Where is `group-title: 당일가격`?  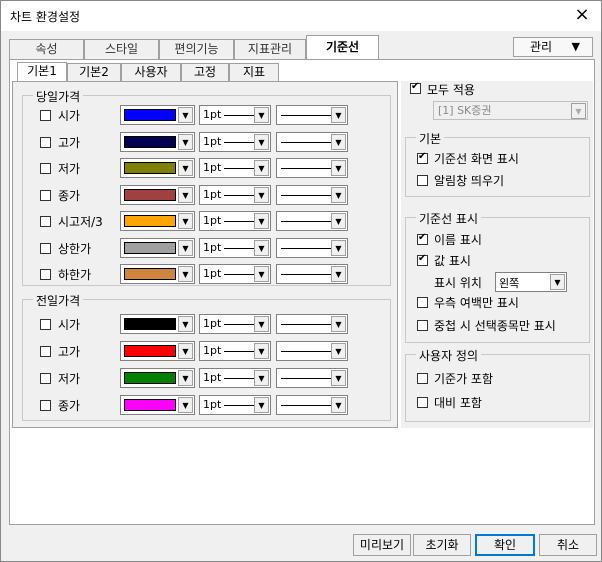
group-title: 당일가격 is located at coordinates (58, 96).